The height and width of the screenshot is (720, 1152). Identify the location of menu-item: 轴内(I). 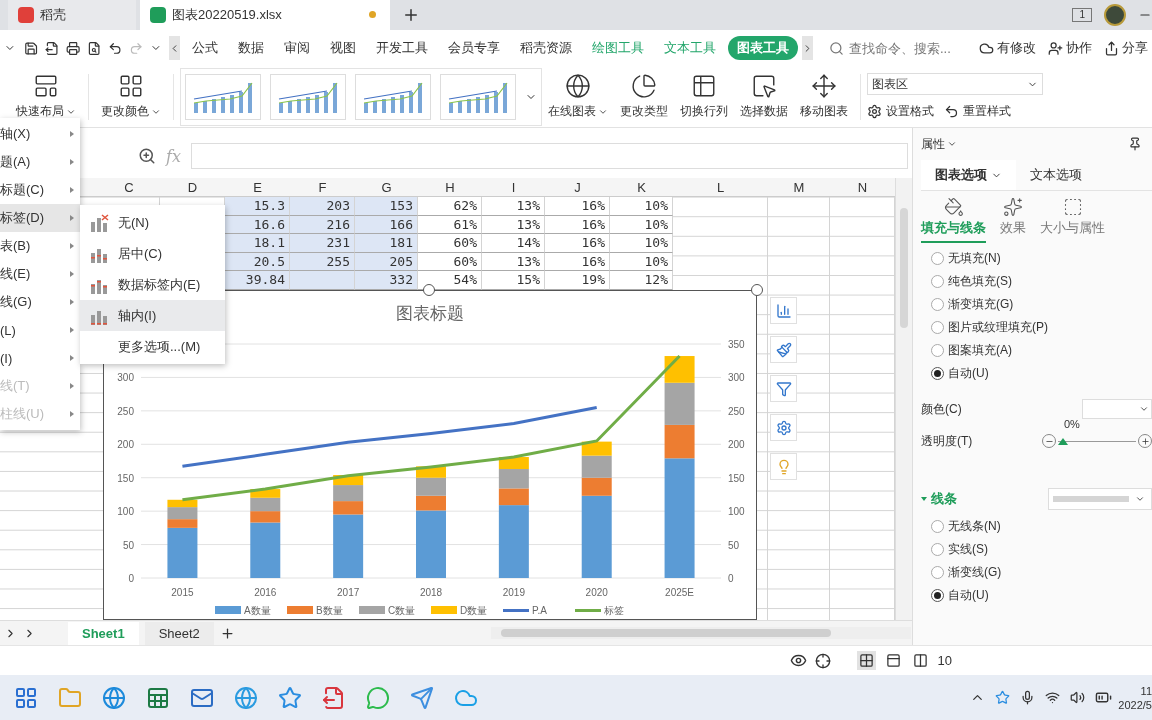
(152, 315).